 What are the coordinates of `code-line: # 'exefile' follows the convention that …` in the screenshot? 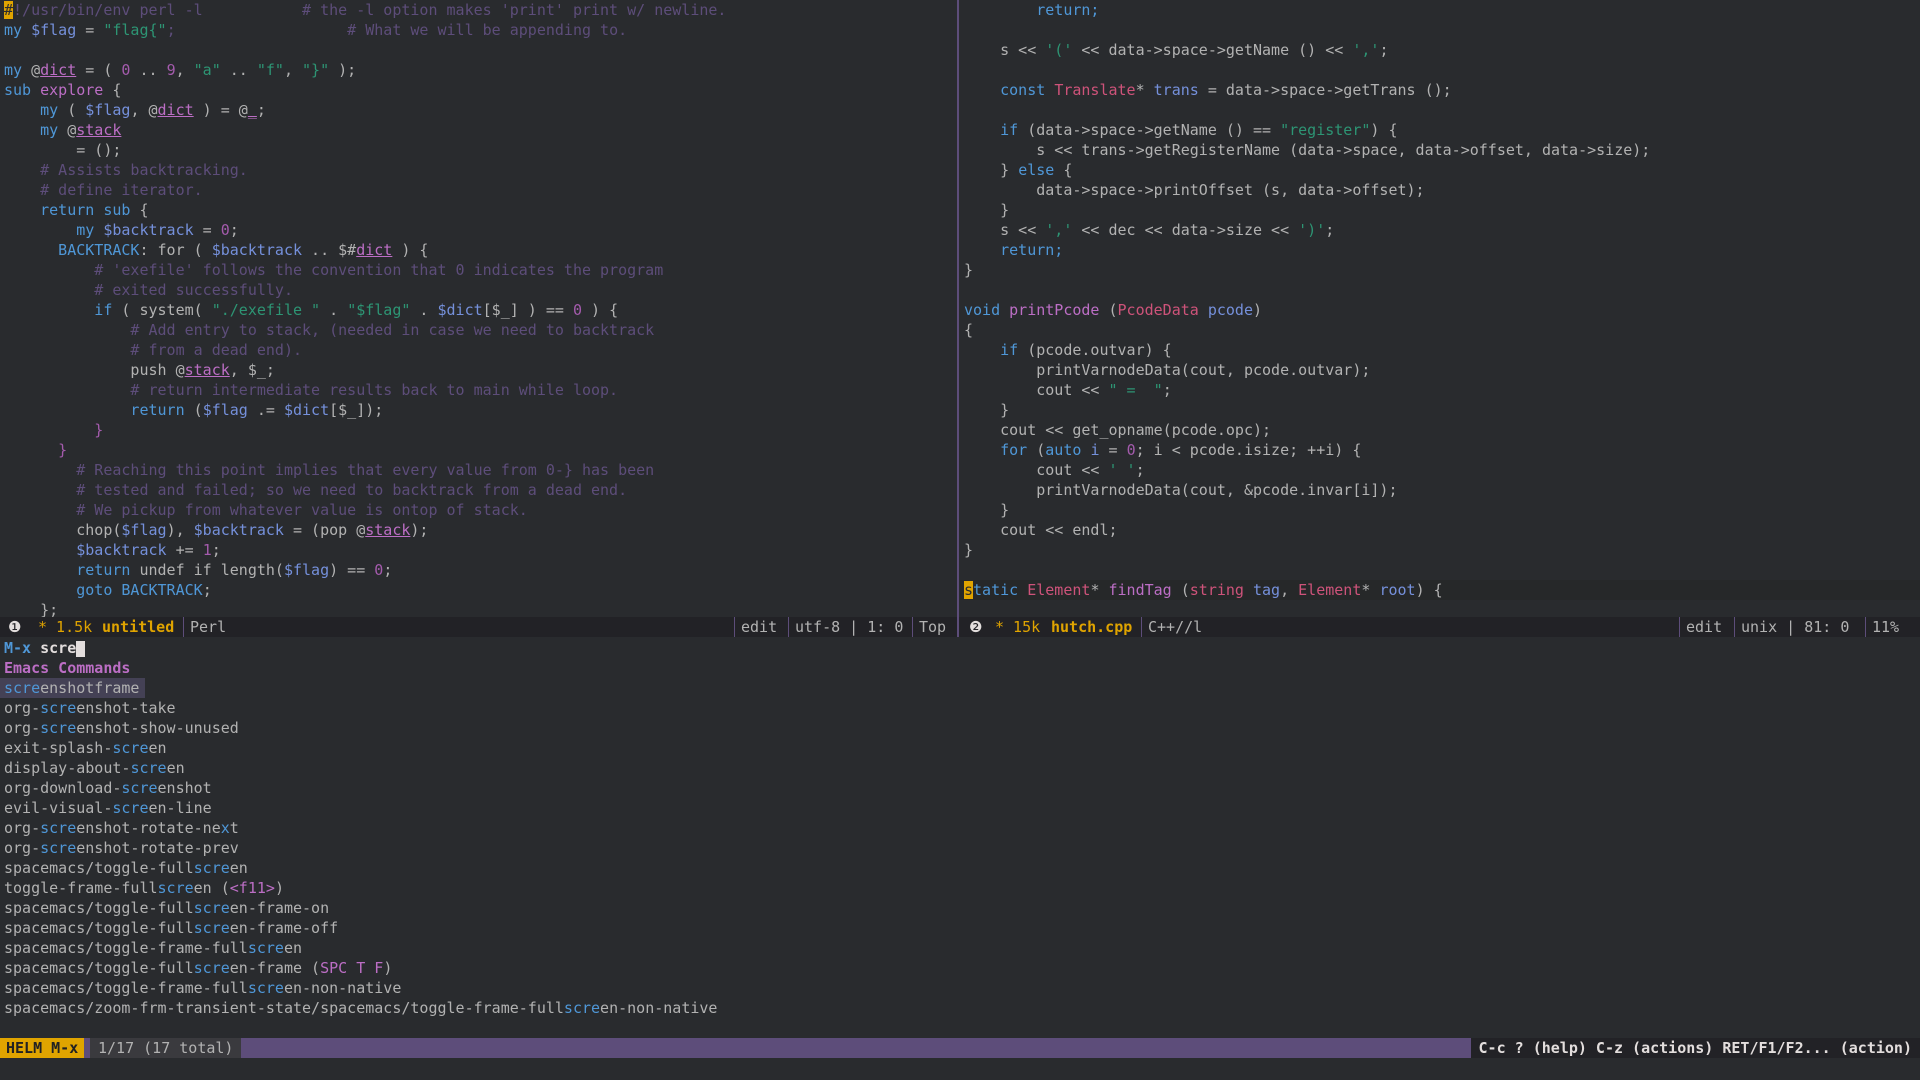 It's located at (478, 270).